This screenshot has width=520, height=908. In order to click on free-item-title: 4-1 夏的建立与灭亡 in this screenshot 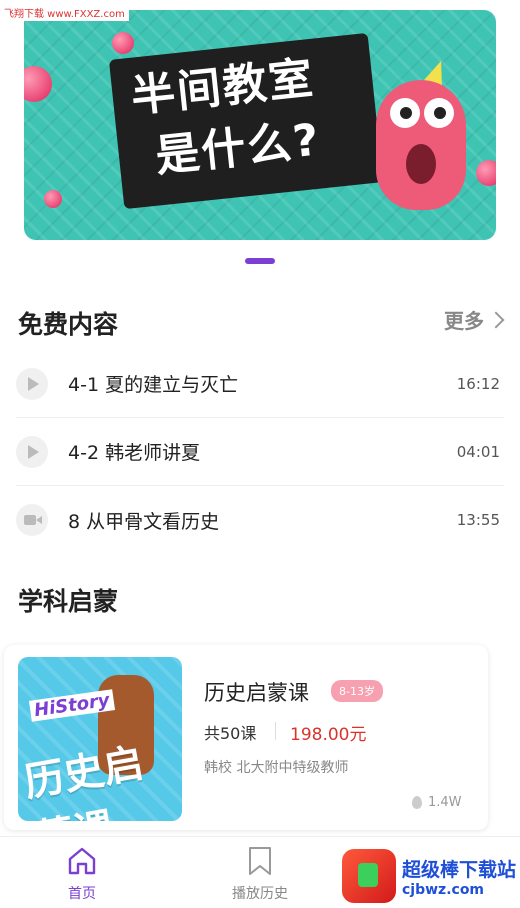, I will do `click(153, 385)`.